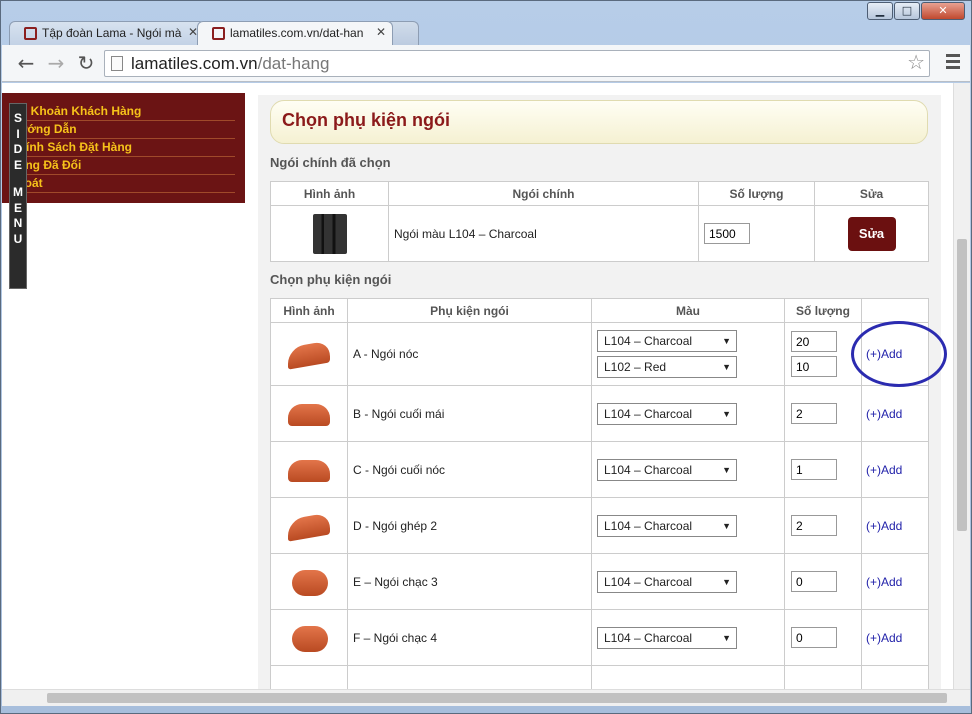 The image size is (972, 714). Describe the element at coordinates (895, 310) in the screenshot. I see `column-header` at that location.